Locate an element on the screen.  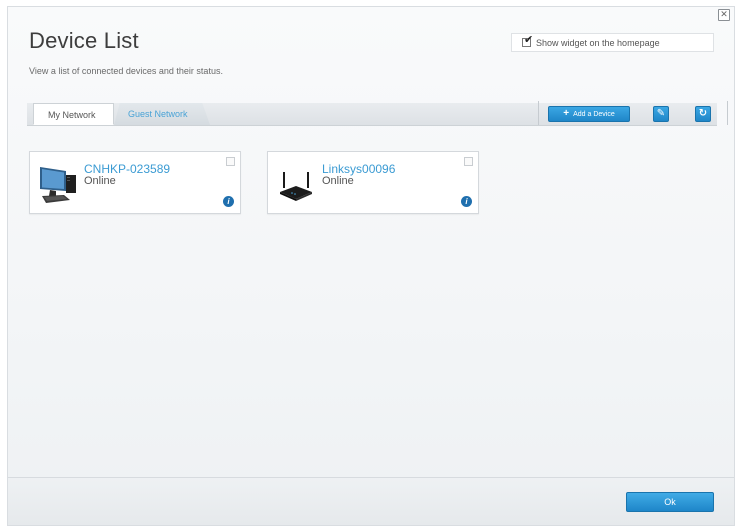
device-name: CNHKP-023589 is located at coordinates (127, 169).